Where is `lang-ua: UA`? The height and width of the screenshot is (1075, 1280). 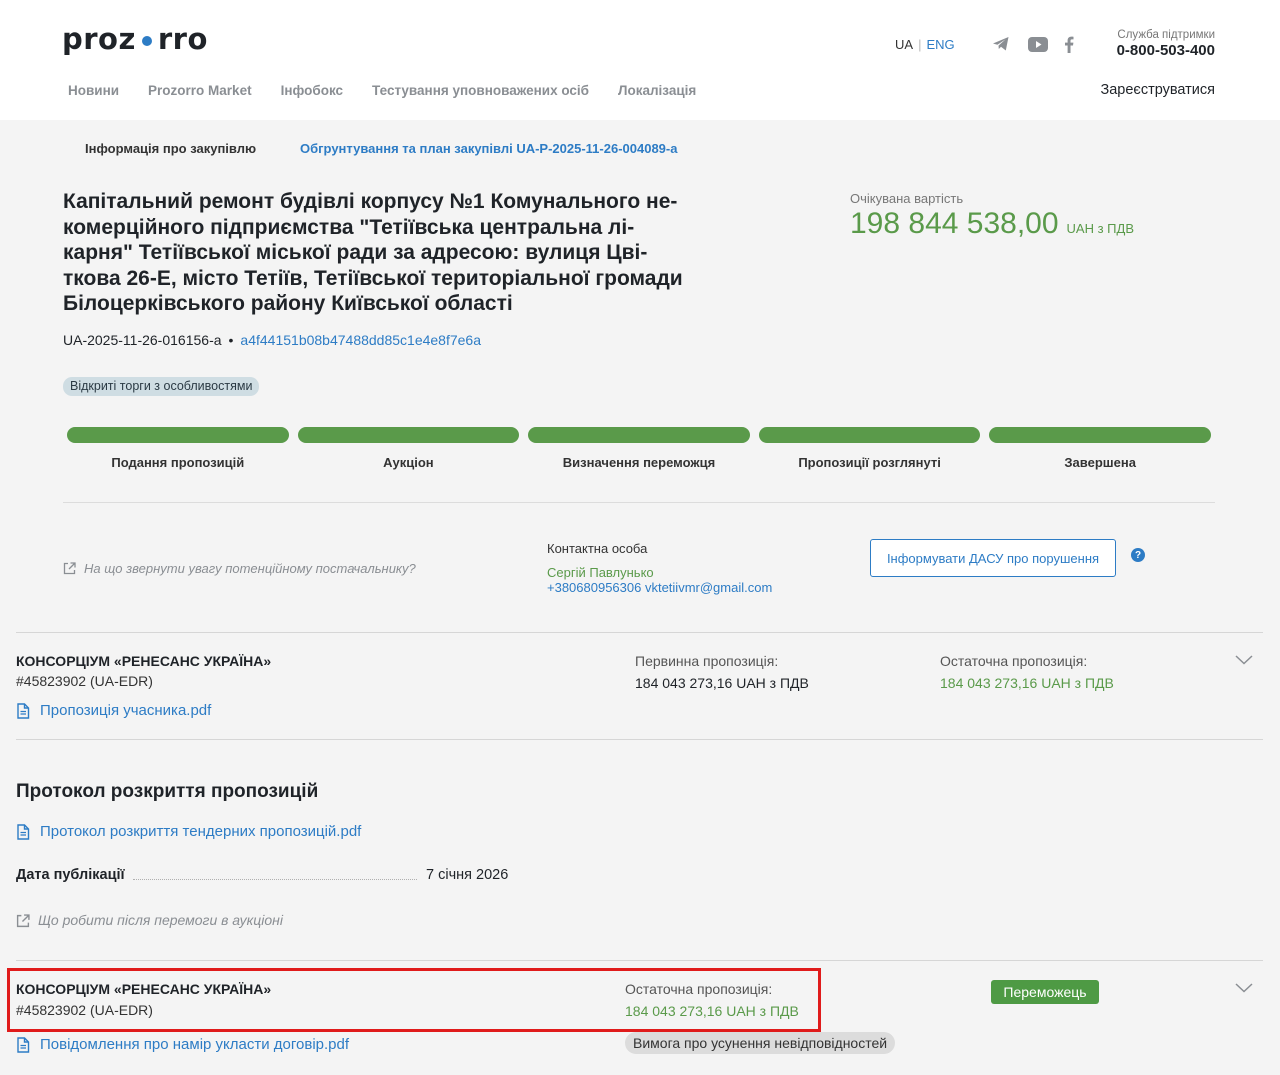 lang-ua: UA is located at coordinates (904, 44).